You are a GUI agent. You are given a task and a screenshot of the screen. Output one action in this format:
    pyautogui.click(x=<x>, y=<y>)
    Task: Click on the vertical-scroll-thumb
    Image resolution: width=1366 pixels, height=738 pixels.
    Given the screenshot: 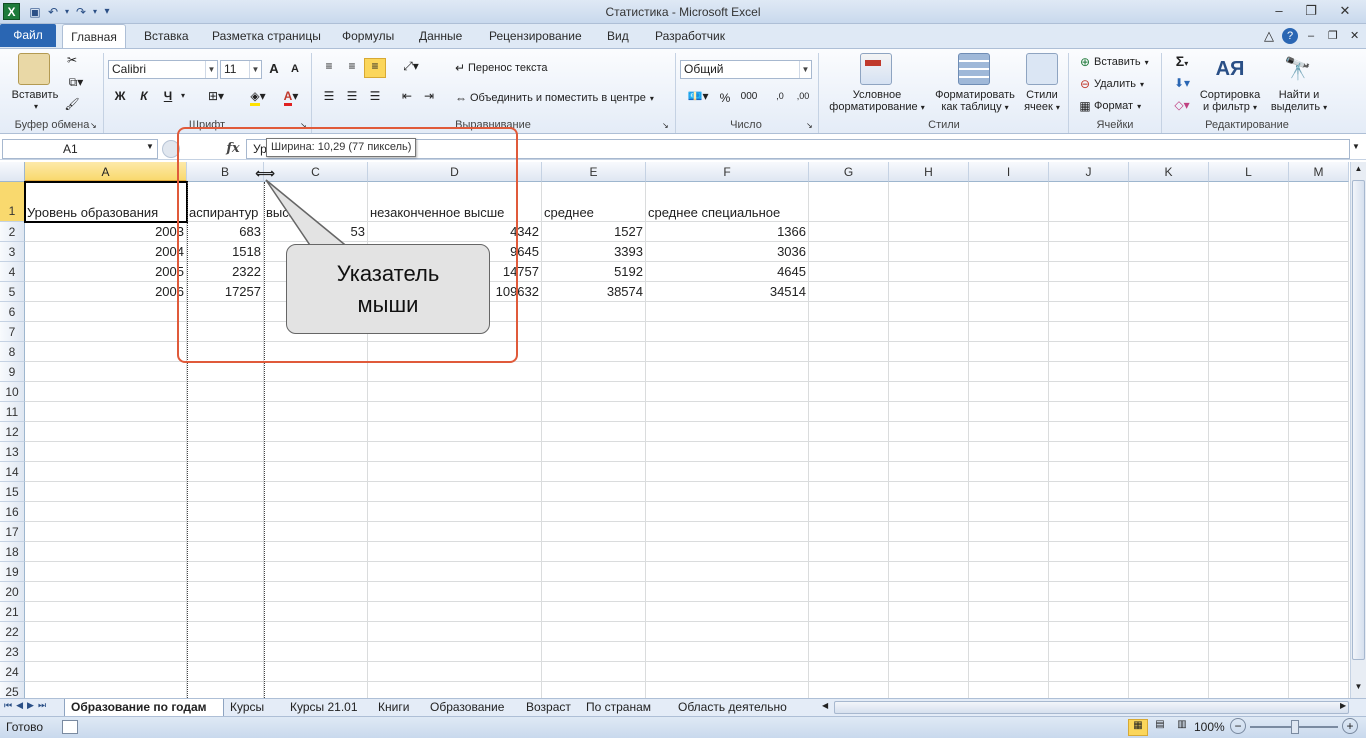 What is the action you would take?
    pyautogui.click(x=1358, y=420)
    